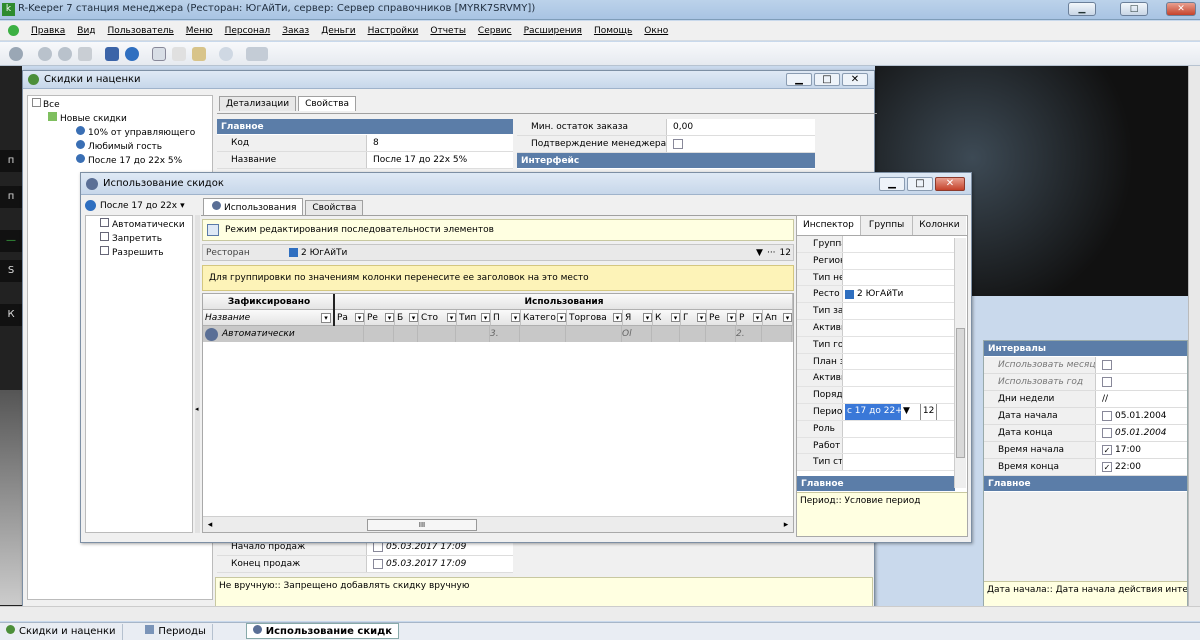 This screenshot has height=640, width=1200. Describe the element at coordinates (899, 294) in the screenshot. I see `inspector-value: 2 ЮгАйТи` at that location.